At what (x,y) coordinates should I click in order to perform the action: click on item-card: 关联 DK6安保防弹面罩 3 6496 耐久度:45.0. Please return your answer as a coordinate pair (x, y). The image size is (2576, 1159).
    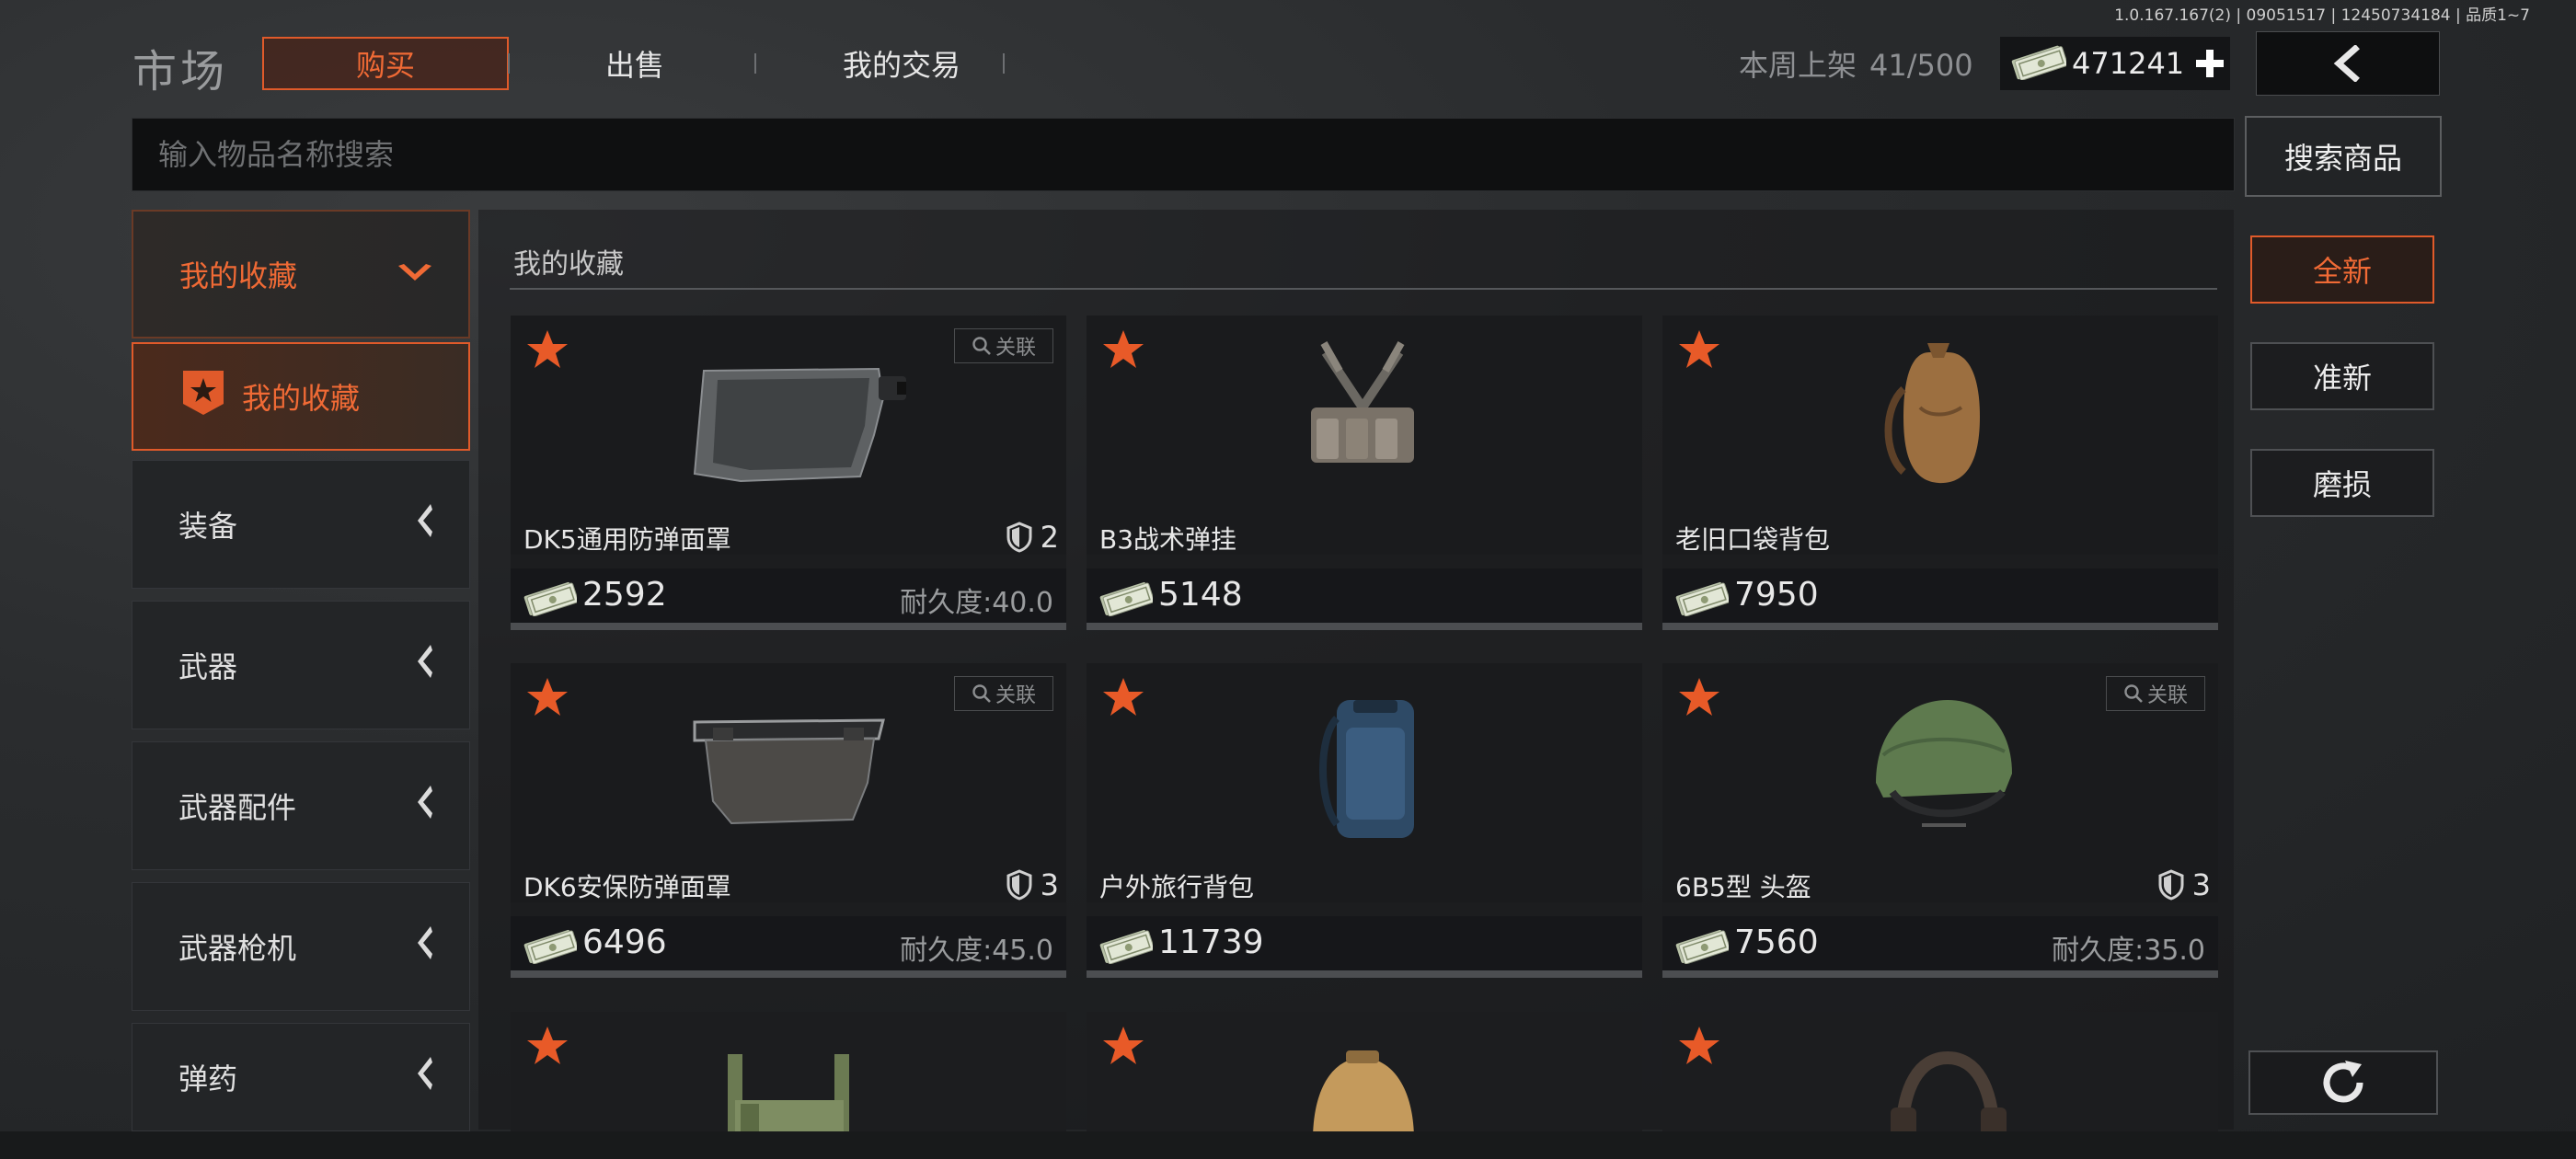
    Looking at the image, I should click on (788, 820).